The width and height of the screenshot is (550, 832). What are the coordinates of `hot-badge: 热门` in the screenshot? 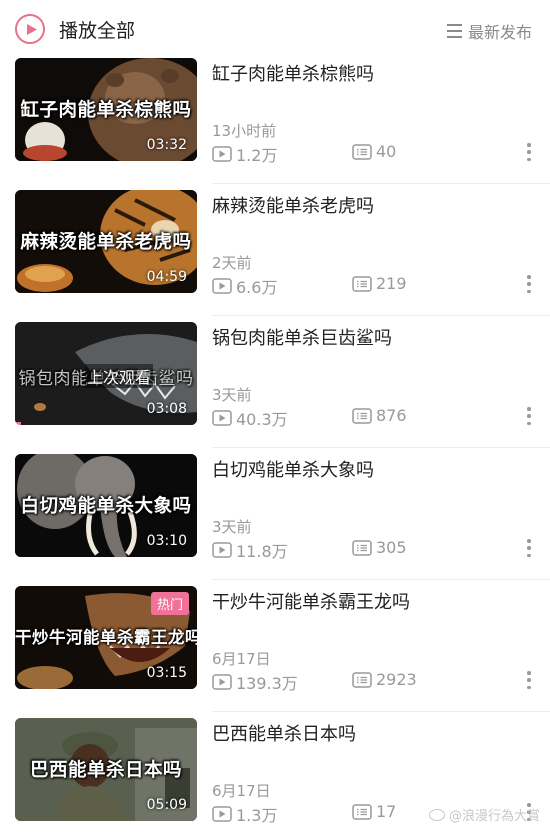 It's located at (169, 603).